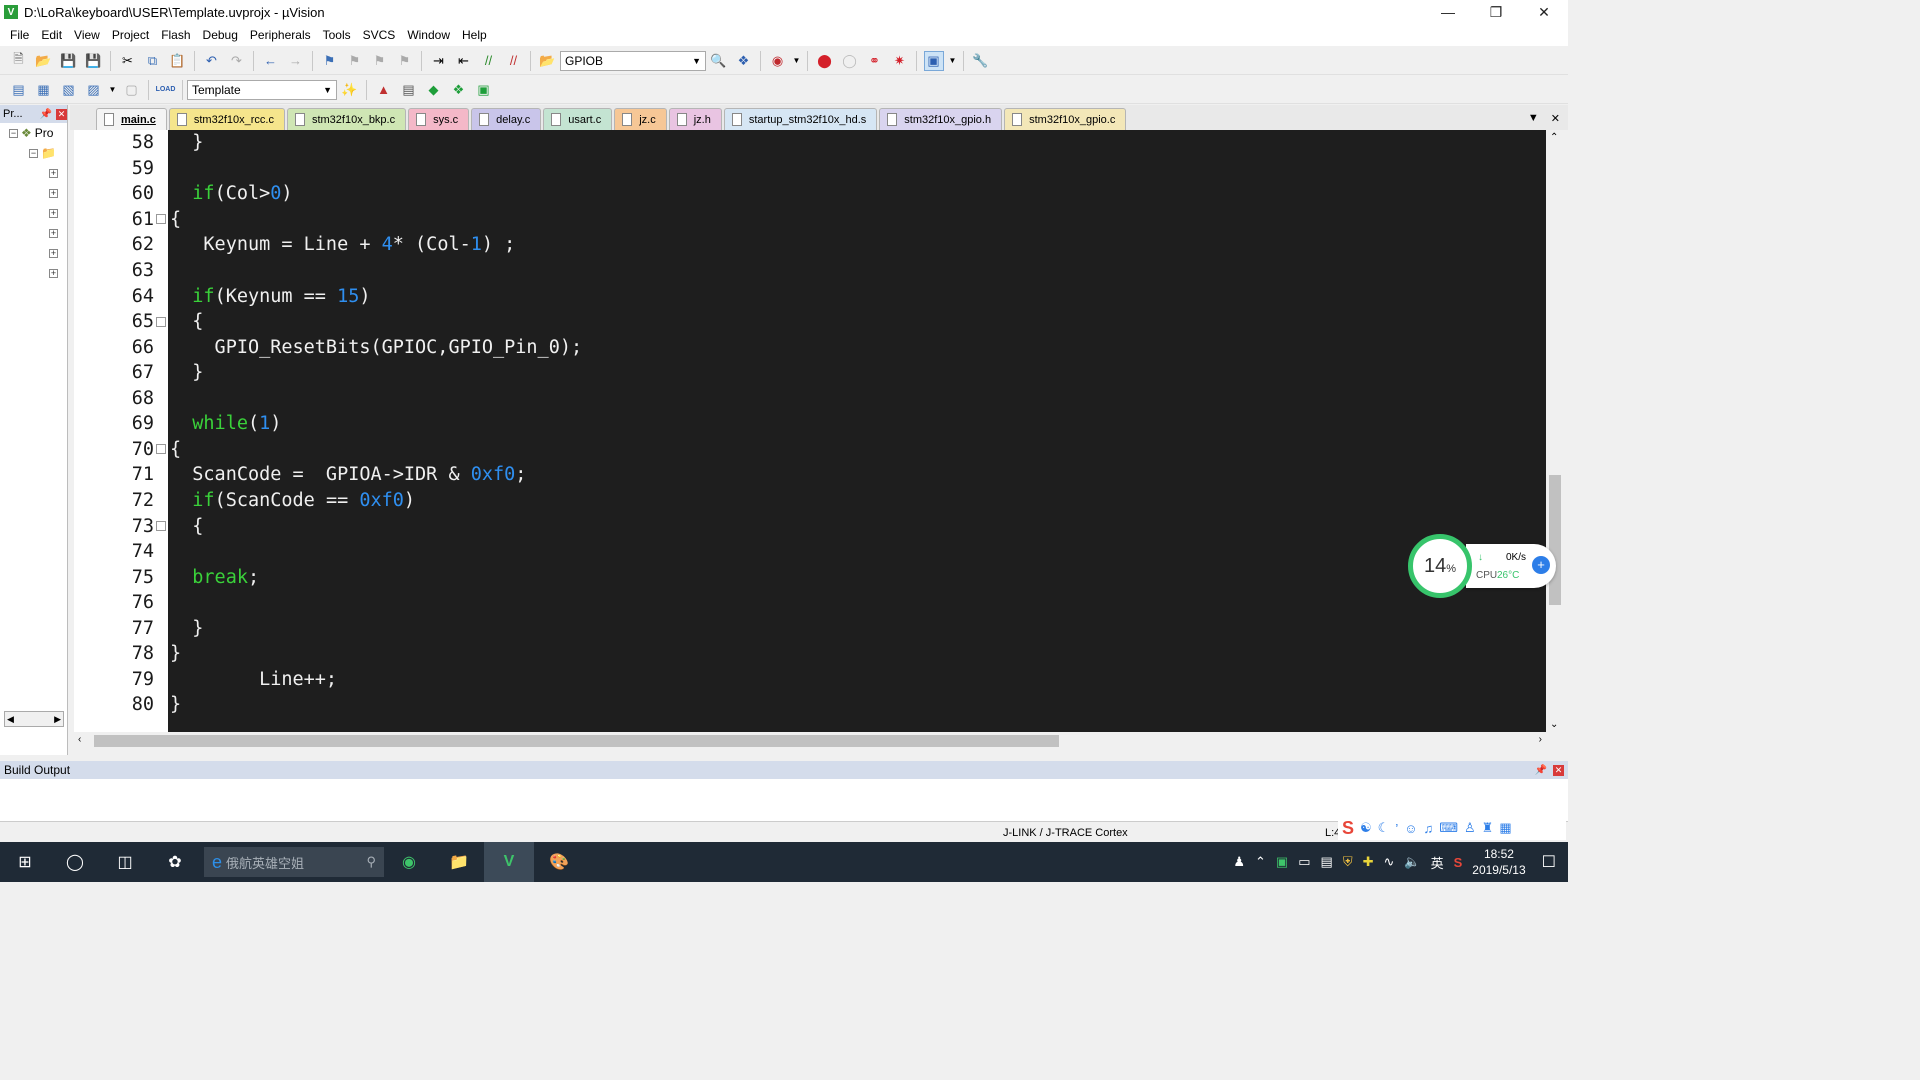  Describe the element at coordinates (810, 169) in the screenshot. I see `code-line: 59` at that location.